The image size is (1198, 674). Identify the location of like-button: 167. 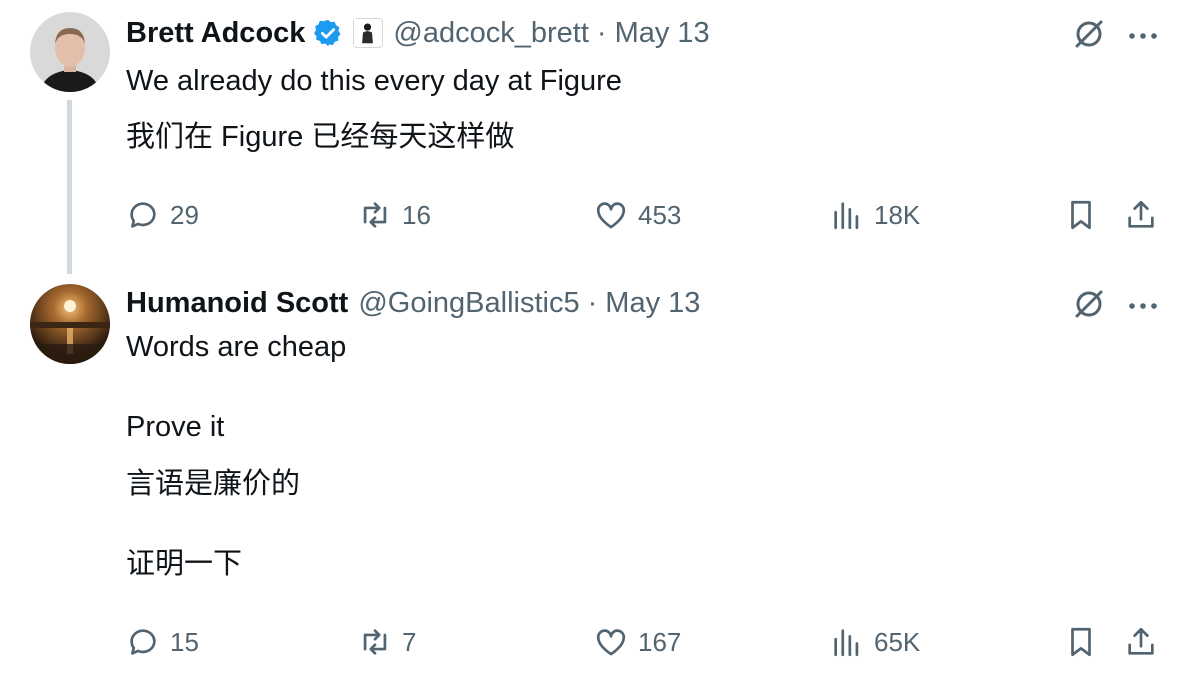
(637, 642).